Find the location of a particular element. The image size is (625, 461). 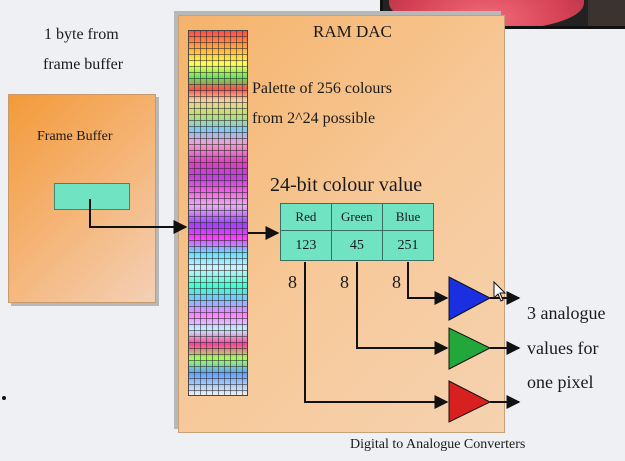

output-caption-line-2: values for is located at coordinates (563, 348).